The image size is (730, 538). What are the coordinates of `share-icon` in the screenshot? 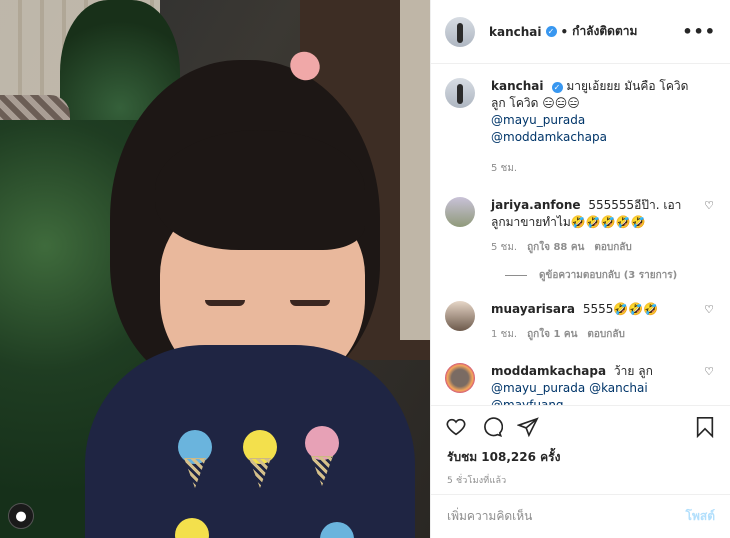 It's located at (528, 427).